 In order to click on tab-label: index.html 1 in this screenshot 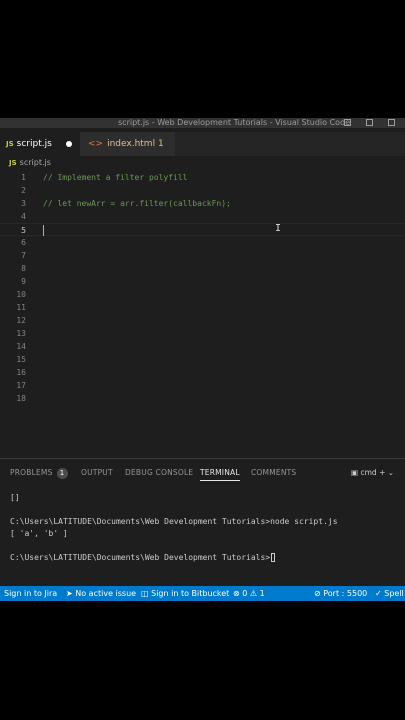, I will do `click(135, 144)`.